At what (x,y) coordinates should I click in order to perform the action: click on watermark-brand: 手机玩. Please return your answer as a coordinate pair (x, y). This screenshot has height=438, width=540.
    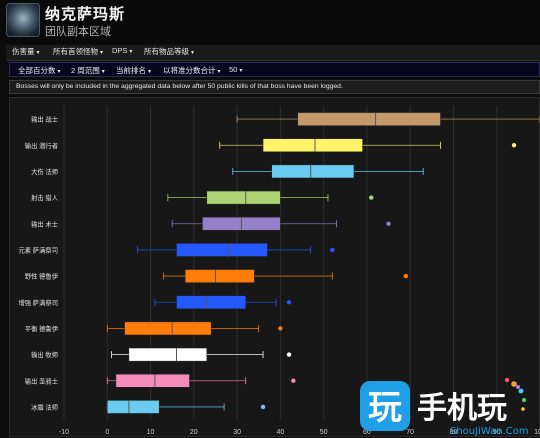
    Looking at the image, I should click on (462, 408).